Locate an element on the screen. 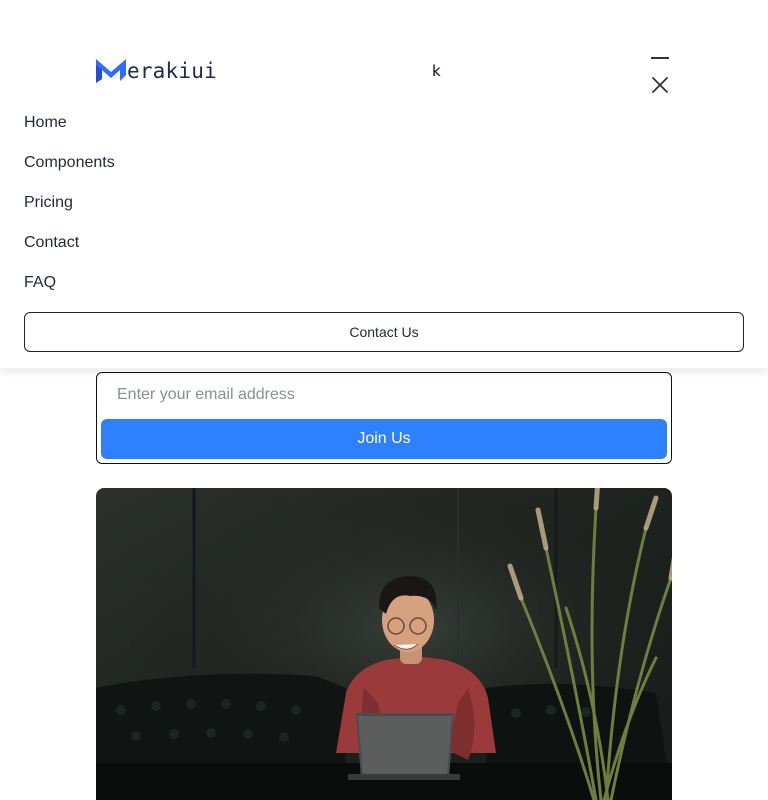 The image size is (768, 800). brand-name: erakiui is located at coordinates (172, 71).